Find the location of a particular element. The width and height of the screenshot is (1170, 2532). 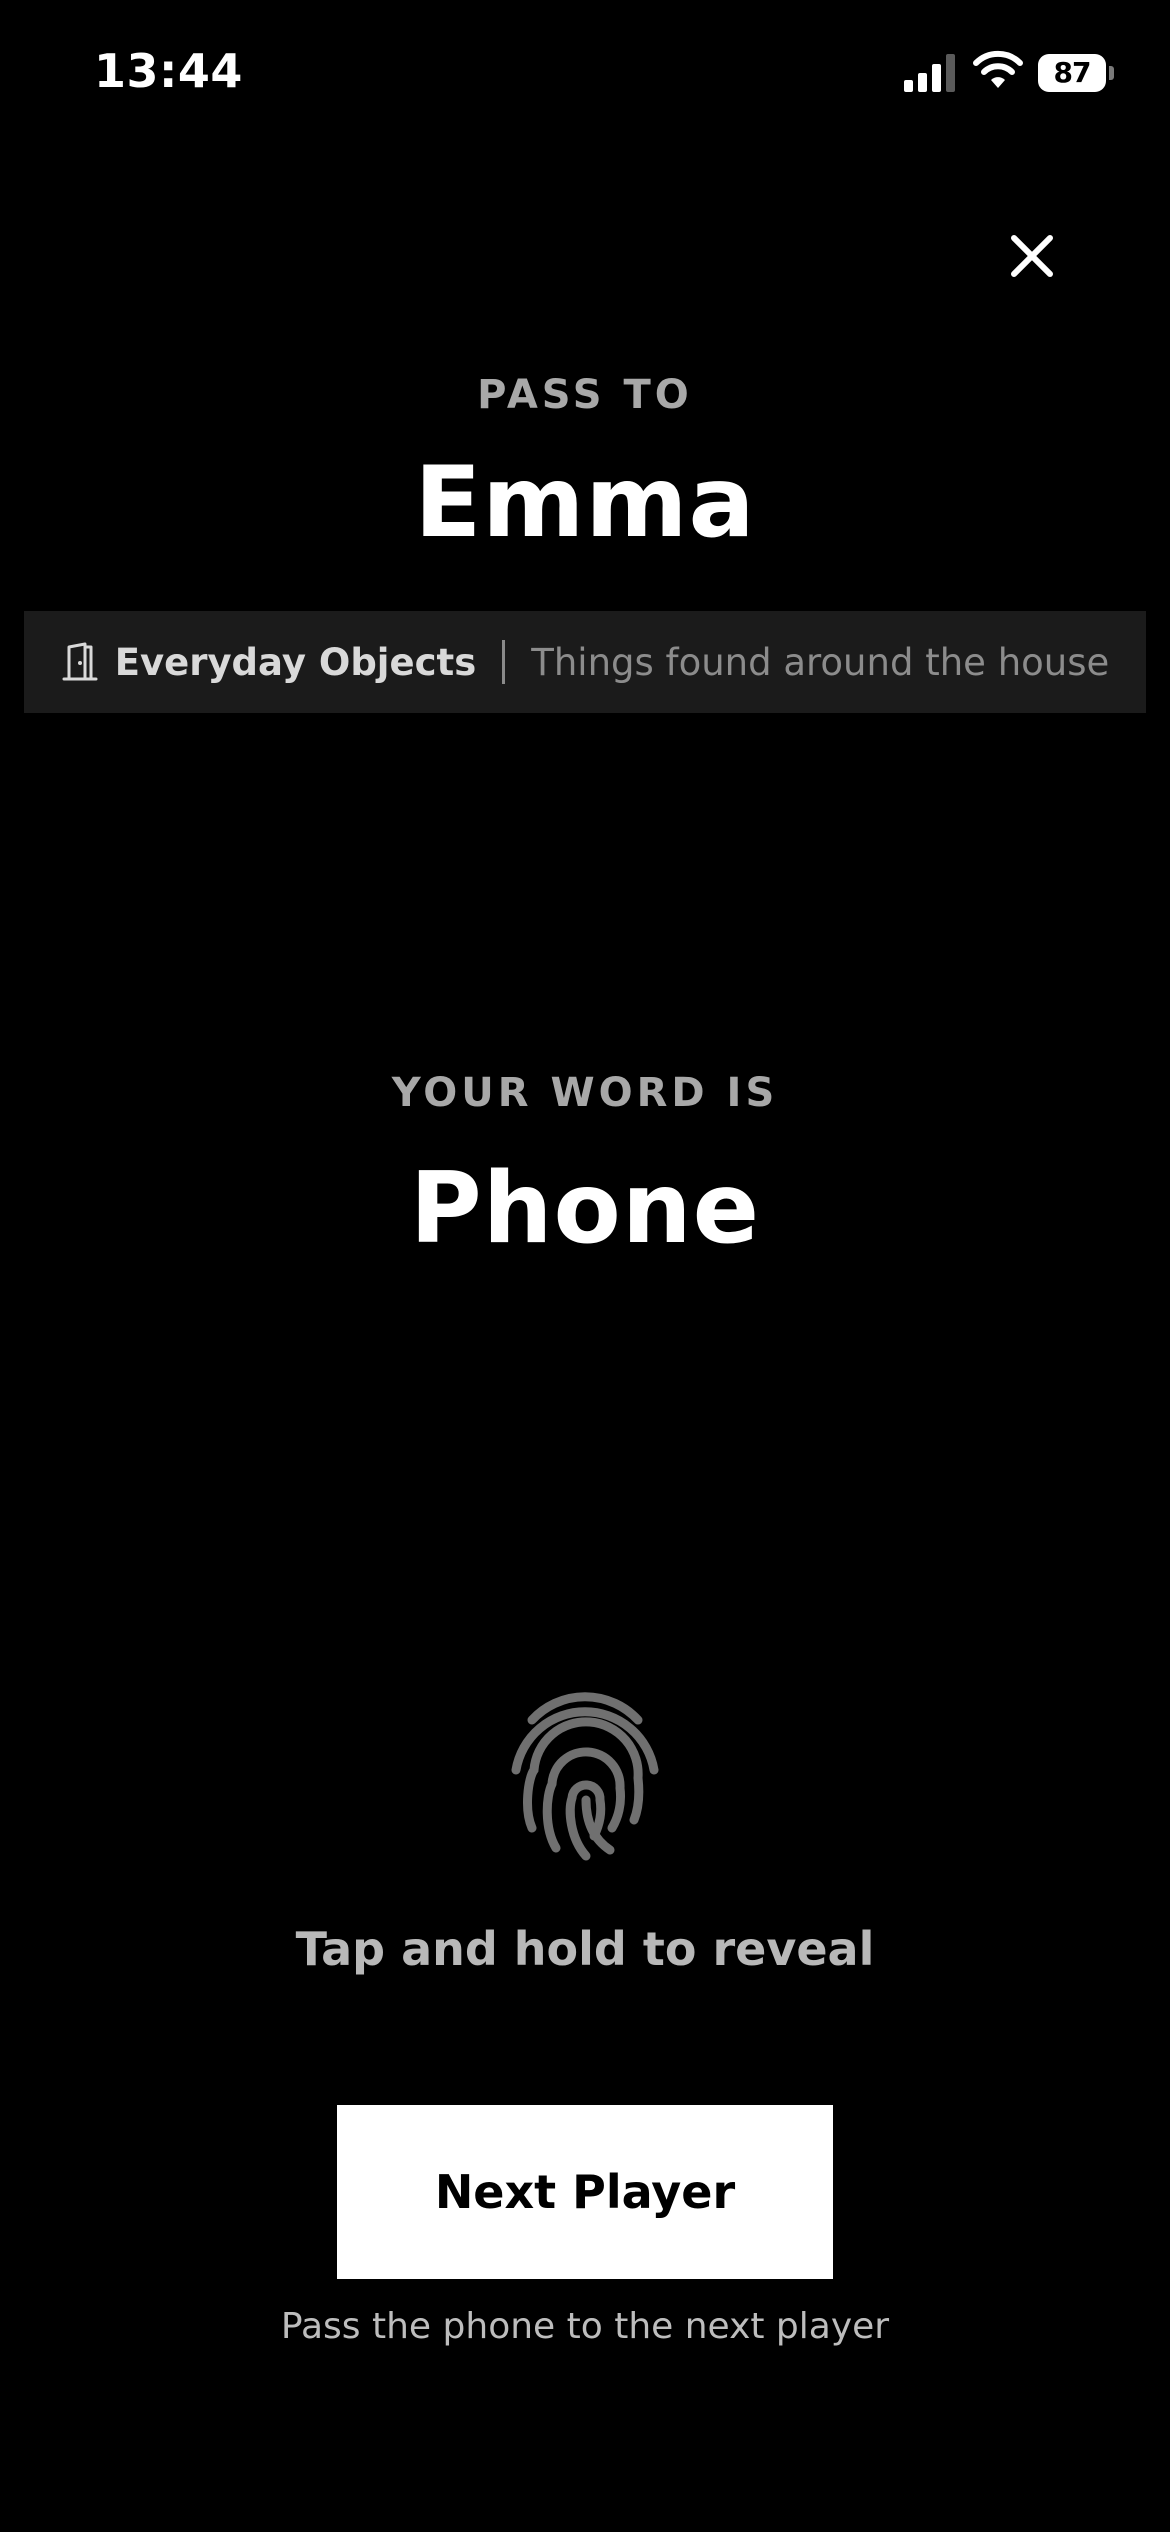

pass-to-label: PASS TO is located at coordinates (585, 395).